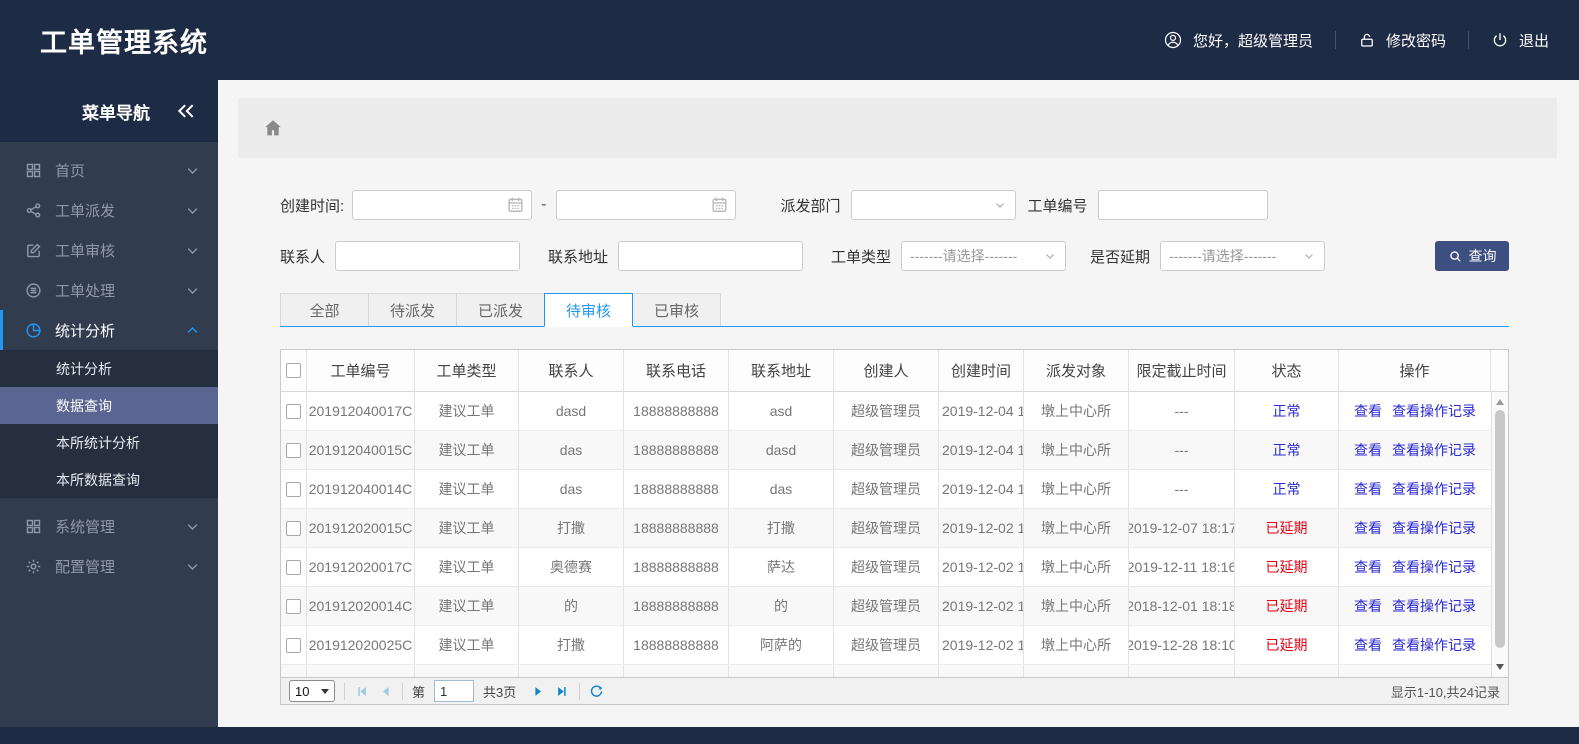 The image size is (1579, 744). Describe the element at coordinates (1335, 40) in the screenshot. I see `header-divider` at that location.